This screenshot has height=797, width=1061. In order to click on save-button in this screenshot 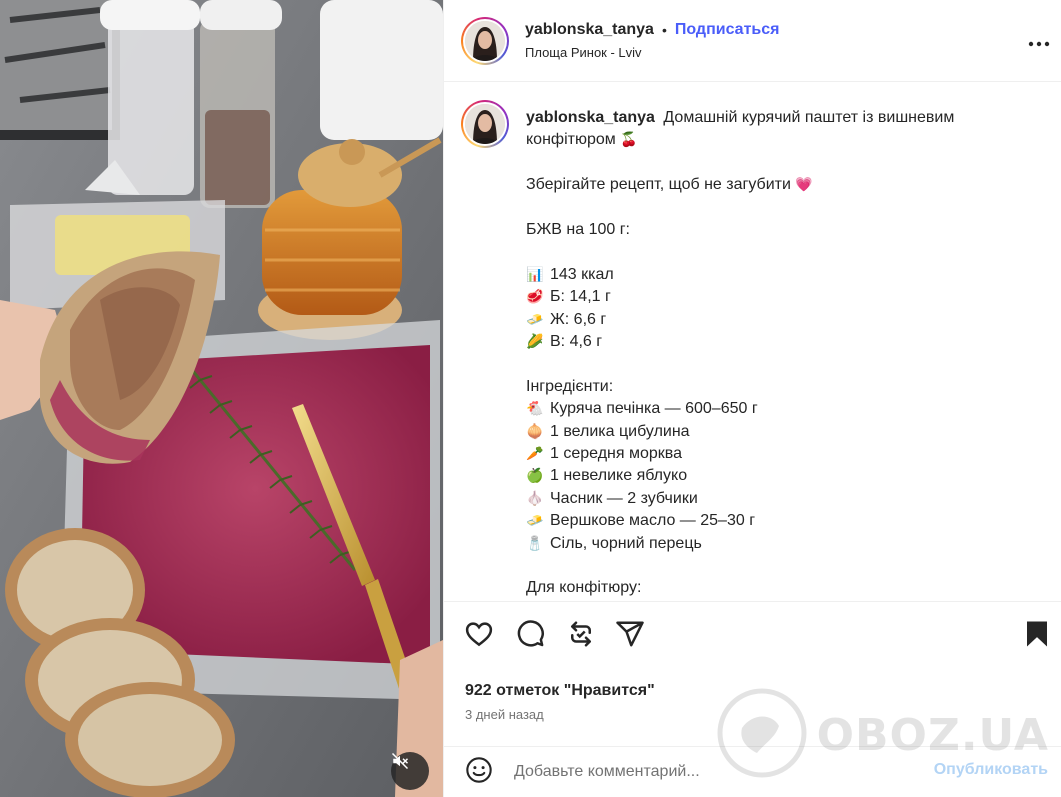, I will do `click(1037, 634)`.